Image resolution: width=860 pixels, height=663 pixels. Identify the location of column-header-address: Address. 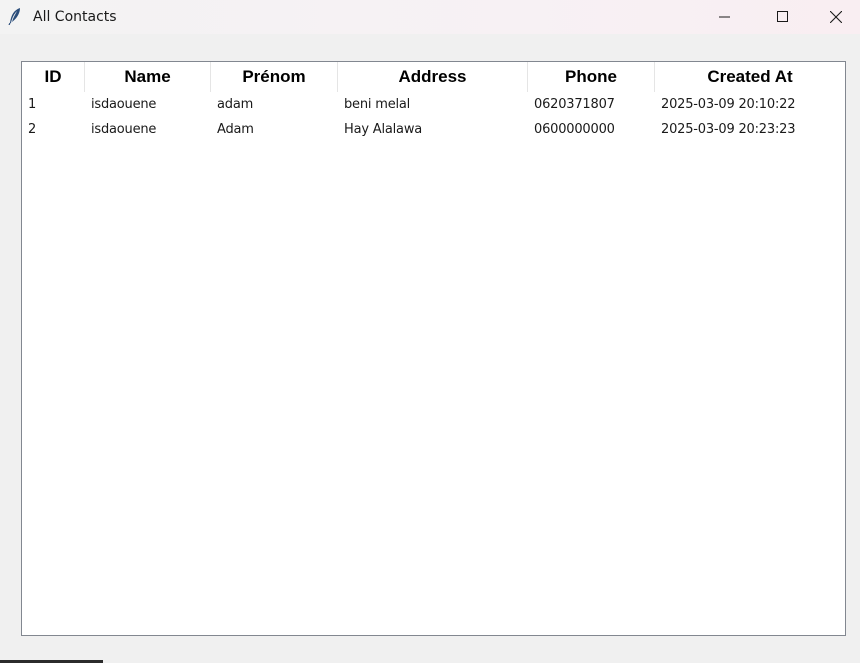
(433, 77).